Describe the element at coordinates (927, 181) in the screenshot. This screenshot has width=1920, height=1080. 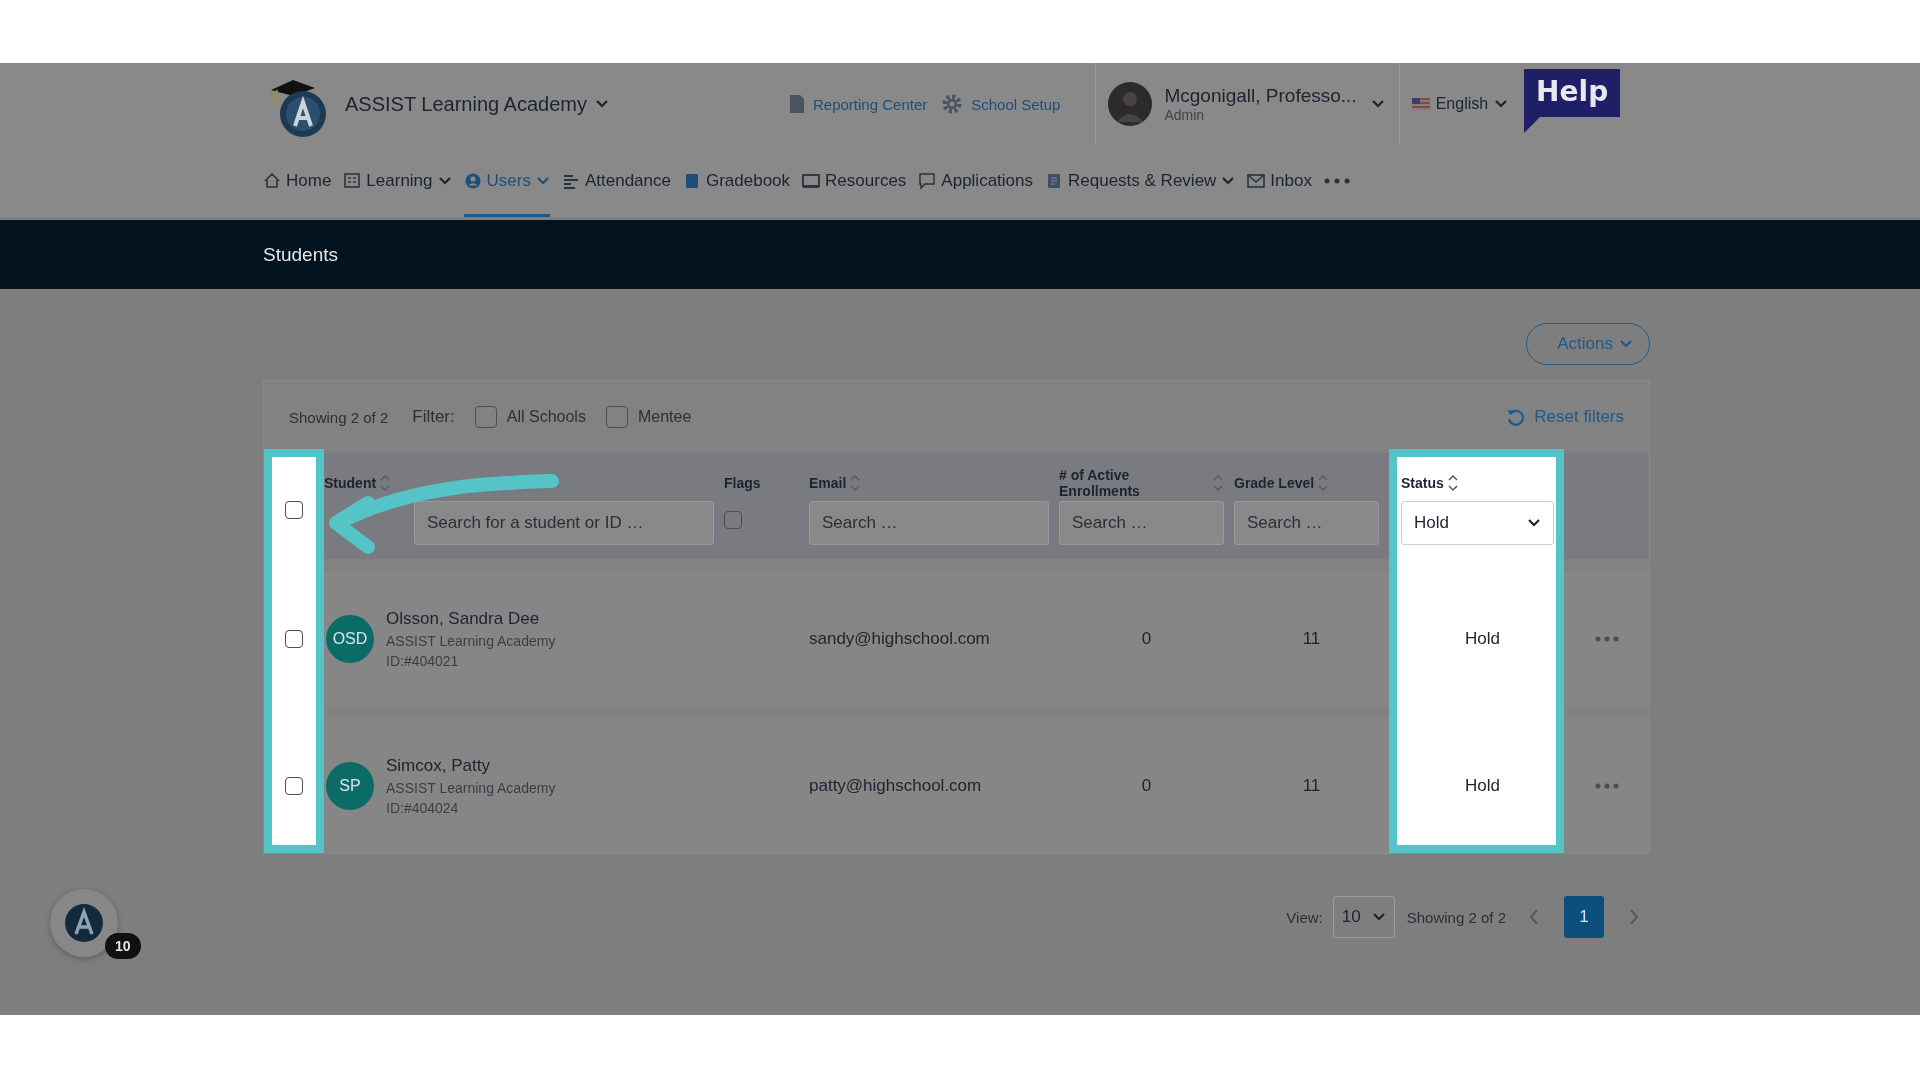
I see `chat-icon` at that location.